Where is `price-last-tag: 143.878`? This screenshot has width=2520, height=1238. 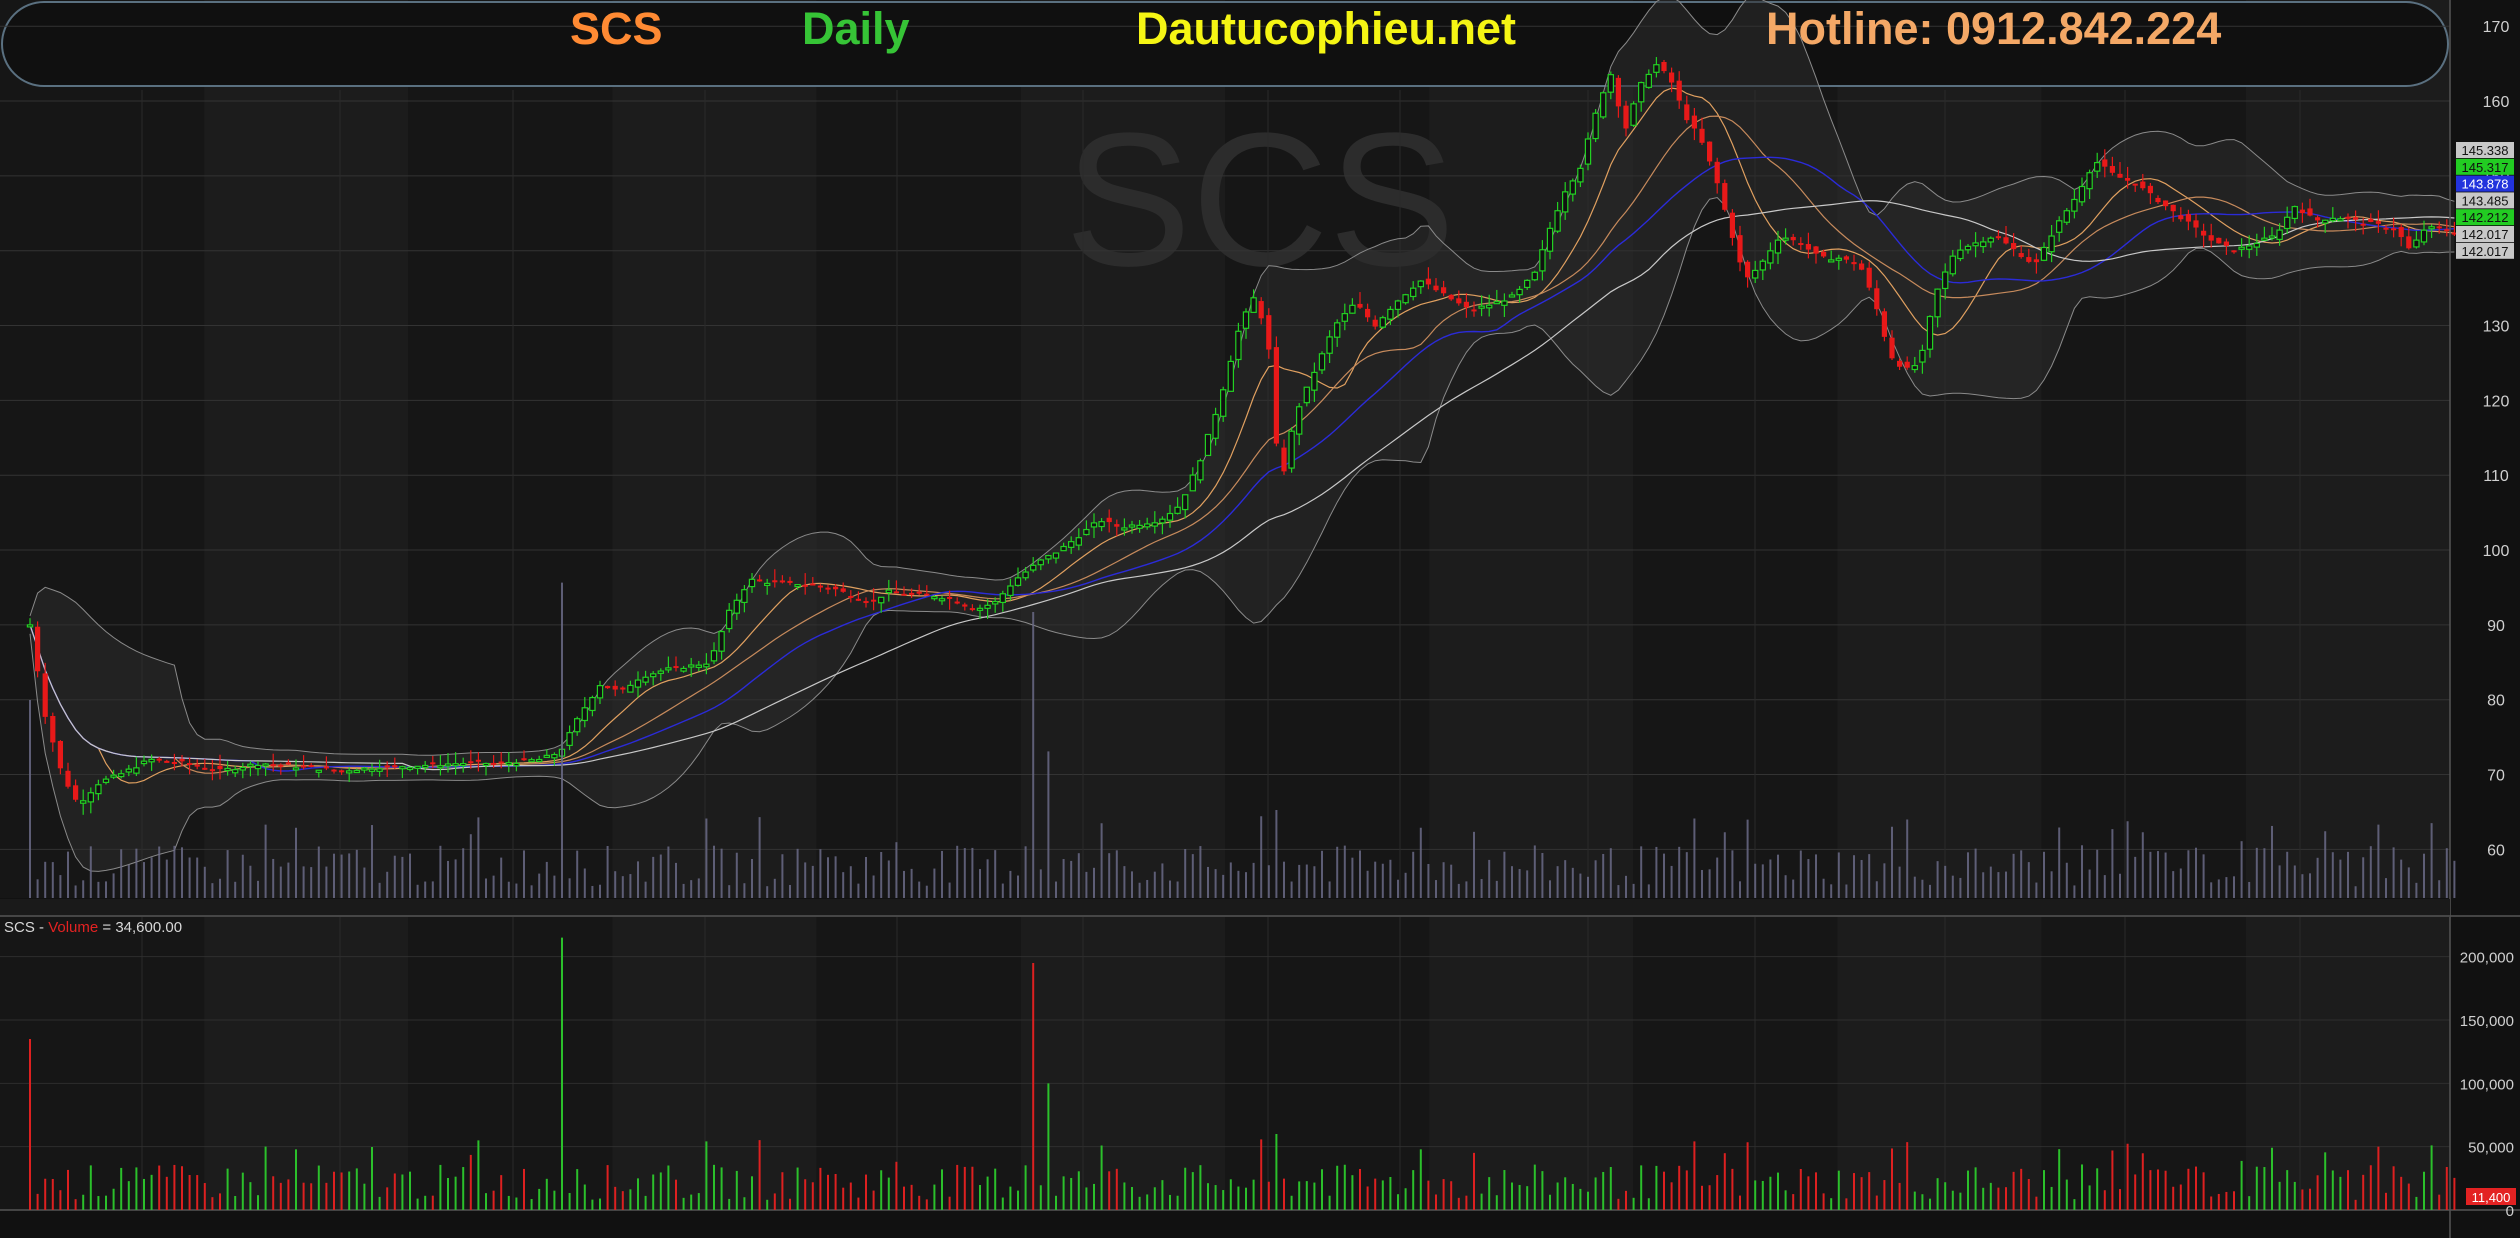 price-last-tag: 143.878 is located at coordinates (2485, 184).